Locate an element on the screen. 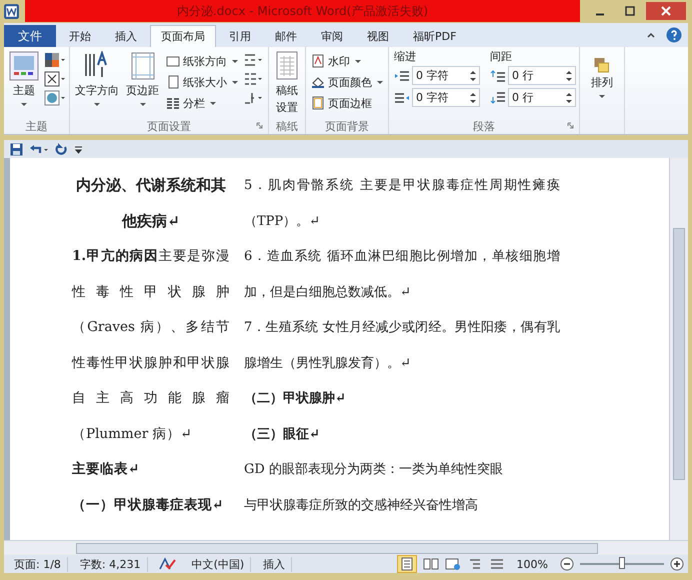 The height and width of the screenshot is (580, 692). collapse-ribbon-icon is located at coordinates (651, 35).